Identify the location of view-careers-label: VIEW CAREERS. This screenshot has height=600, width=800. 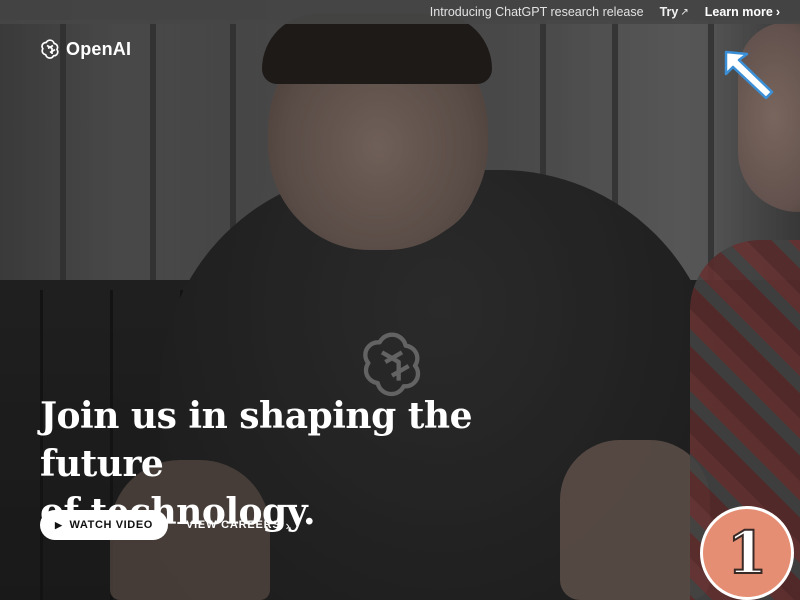
(233, 525).